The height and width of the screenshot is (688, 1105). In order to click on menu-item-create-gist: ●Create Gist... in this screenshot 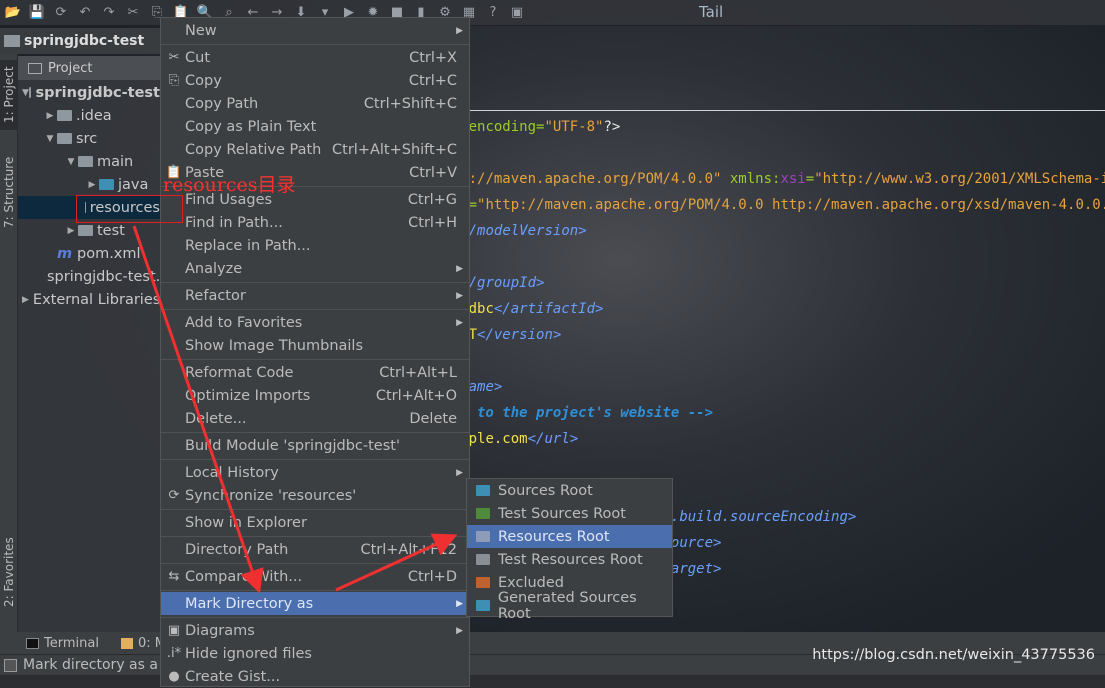, I will do `click(315, 676)`.